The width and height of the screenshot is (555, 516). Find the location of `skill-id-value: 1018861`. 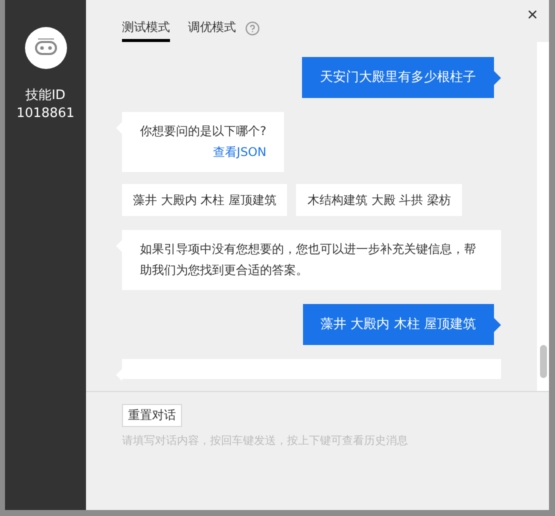

skill-id-value: 1018861 is located at coordinates (45, 114).